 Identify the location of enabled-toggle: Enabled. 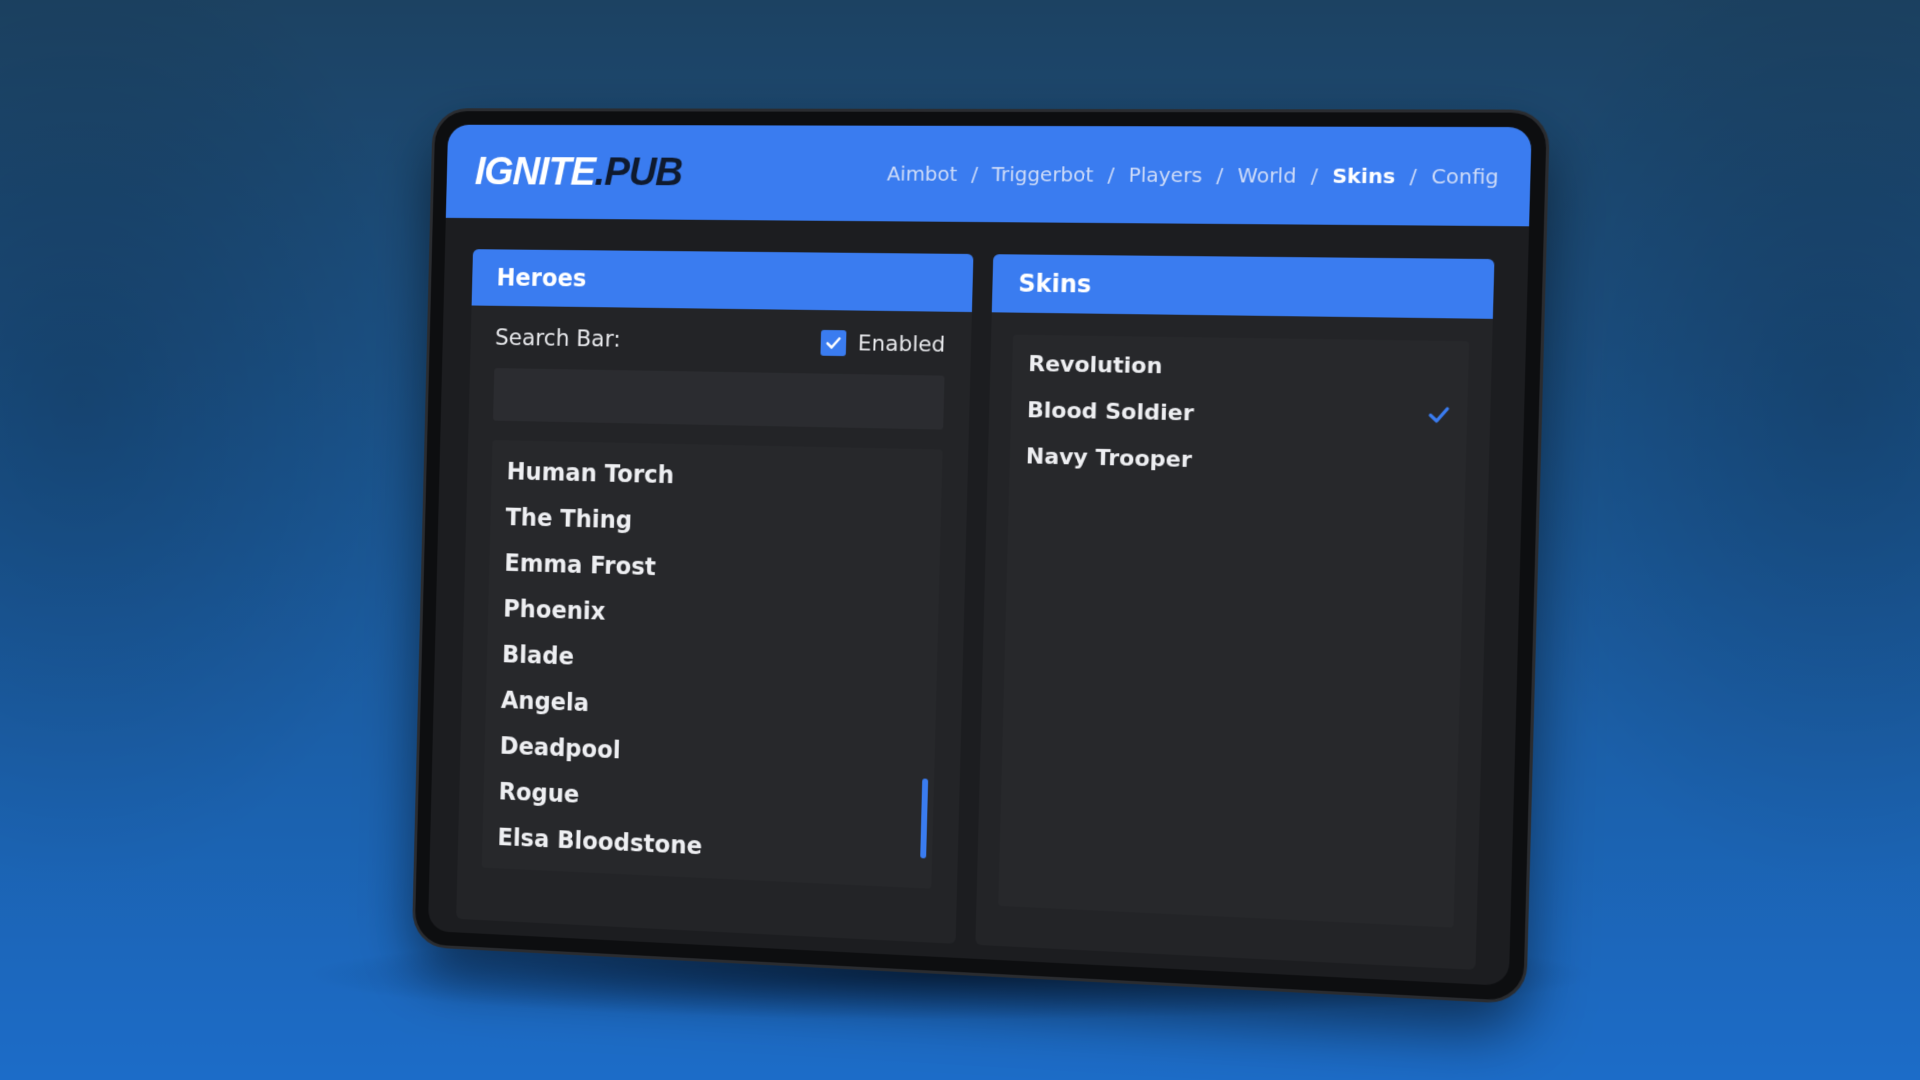
(883, 343).